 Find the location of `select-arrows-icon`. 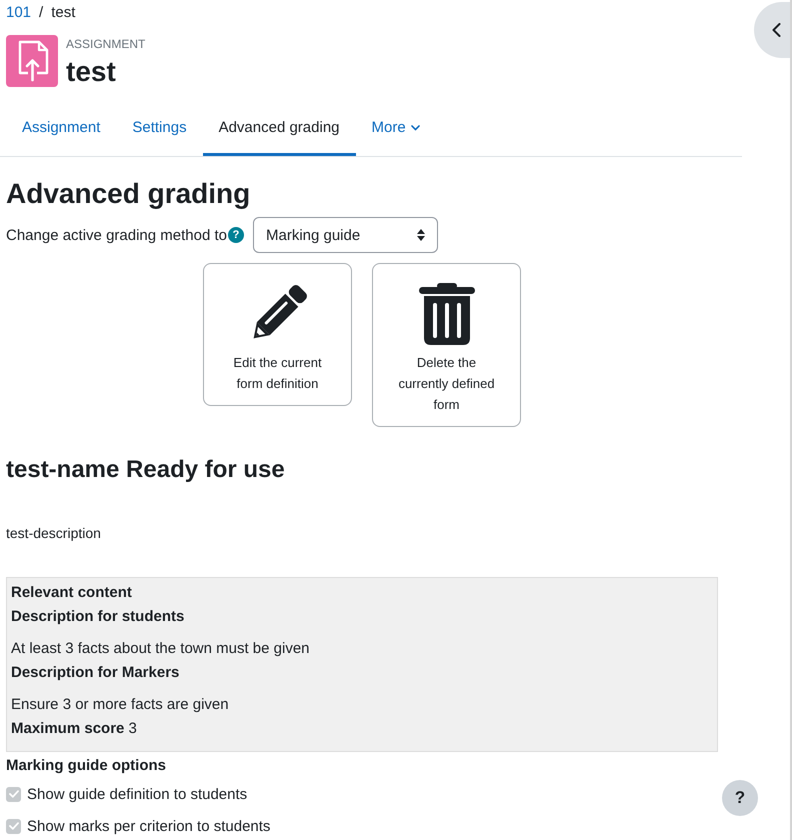

select-arrows-icon is located at coordinates (420, 235).